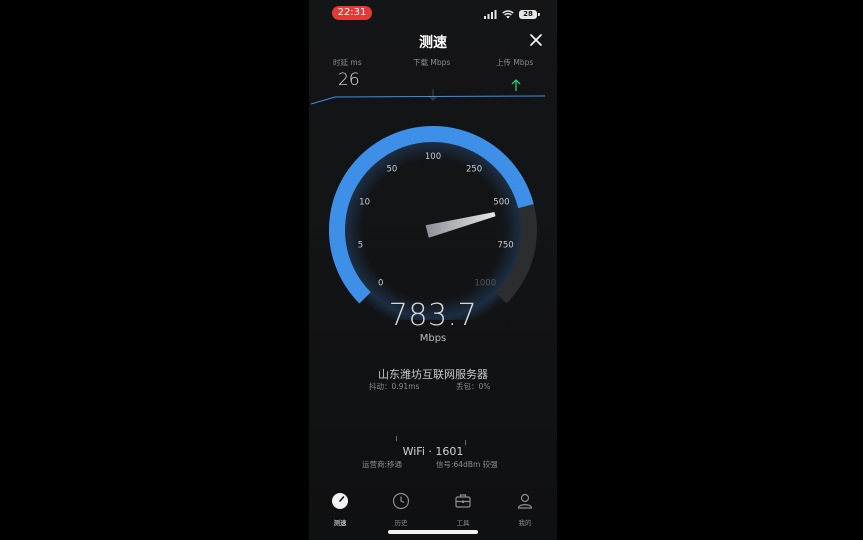 The width and height of the screenshot is (863, 540). What do you see at coordinates (525, 509) in the screenshot?
I see `tab-profile: 我的` at bounding box center [525, 509].